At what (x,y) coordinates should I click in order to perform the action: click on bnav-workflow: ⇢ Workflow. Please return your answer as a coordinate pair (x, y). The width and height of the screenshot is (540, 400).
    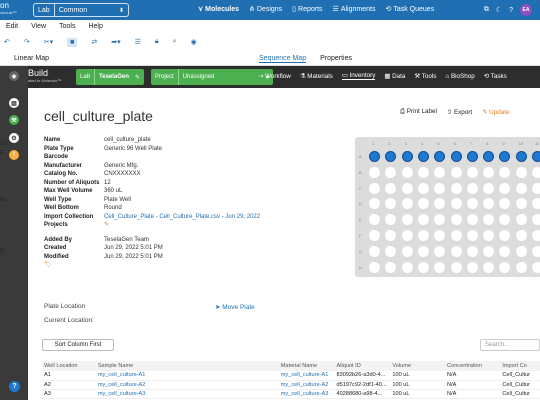
    Looking at the image, I should click on (274, 76).